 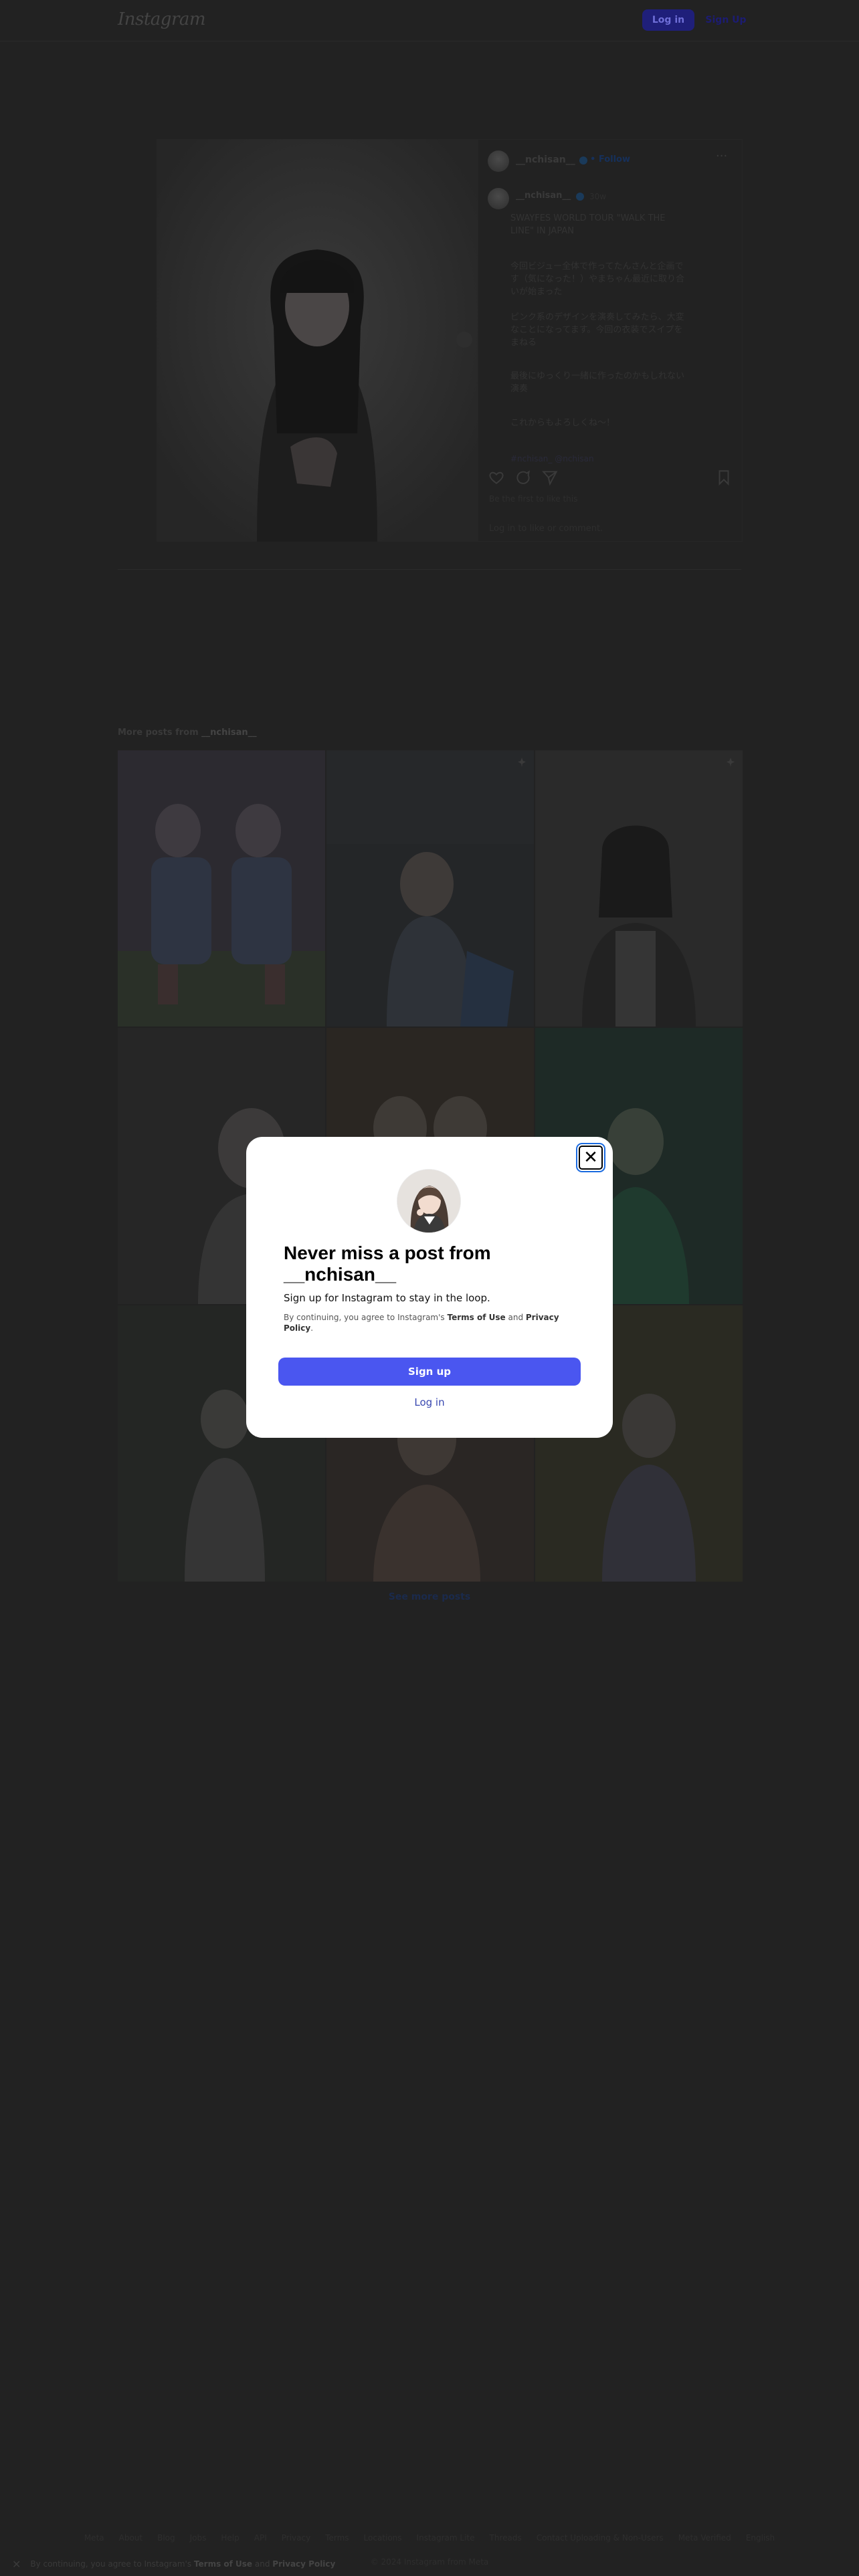 What do you see at coordinates (562, 423) in the screenshot?
I see `caption-line-5: これからもよろしくね〜！` at bounding box center [562, 423].